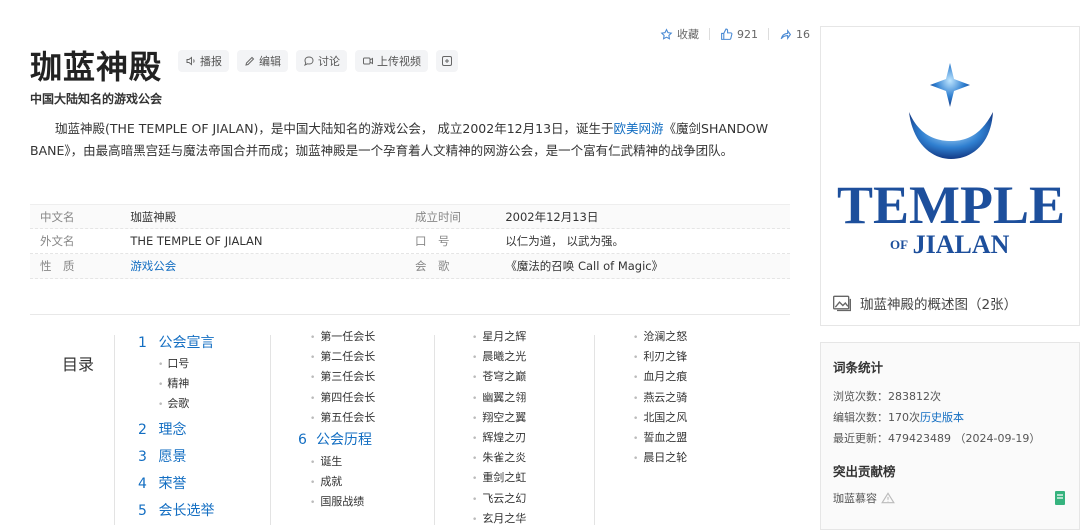 Image resolution: width=1080 pixels, height=530 pixels. Describe the element at coordinates (302, 439) in the screenshot. I see `catalog-number: 6` at that location.